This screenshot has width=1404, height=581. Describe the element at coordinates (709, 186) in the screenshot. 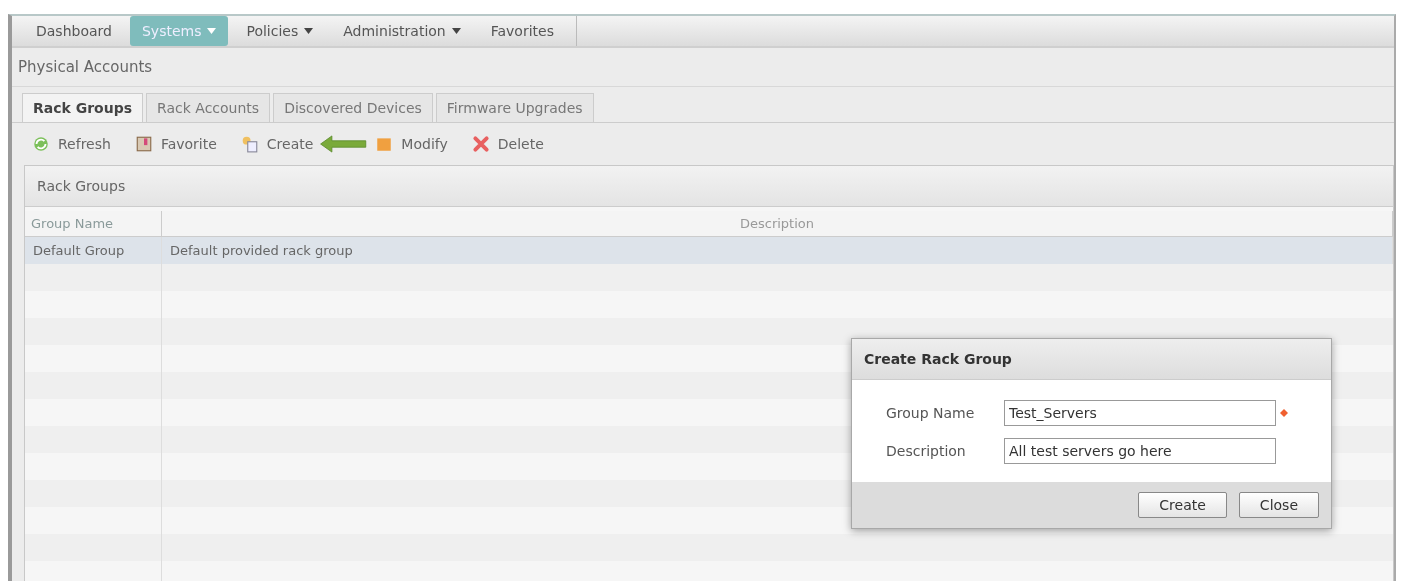

I see `panel-header: Rack Groups` at that location.